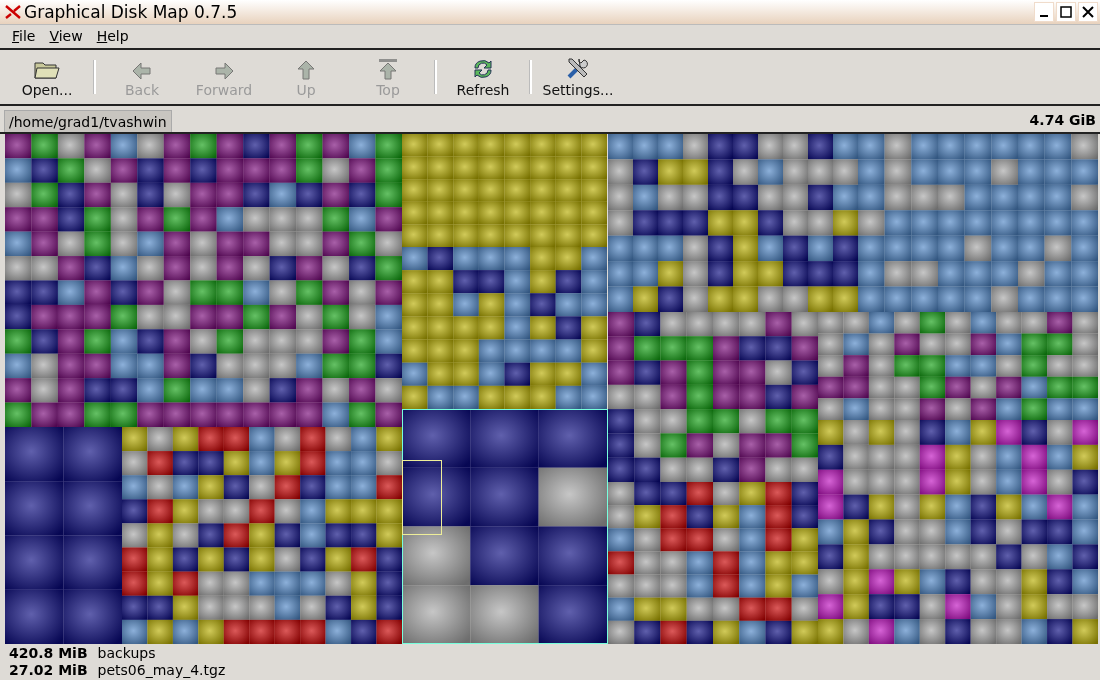 The width and height of the screenshot is (1100, 680). I want to click on toolbar-button: Refresh, so click(483, 76).